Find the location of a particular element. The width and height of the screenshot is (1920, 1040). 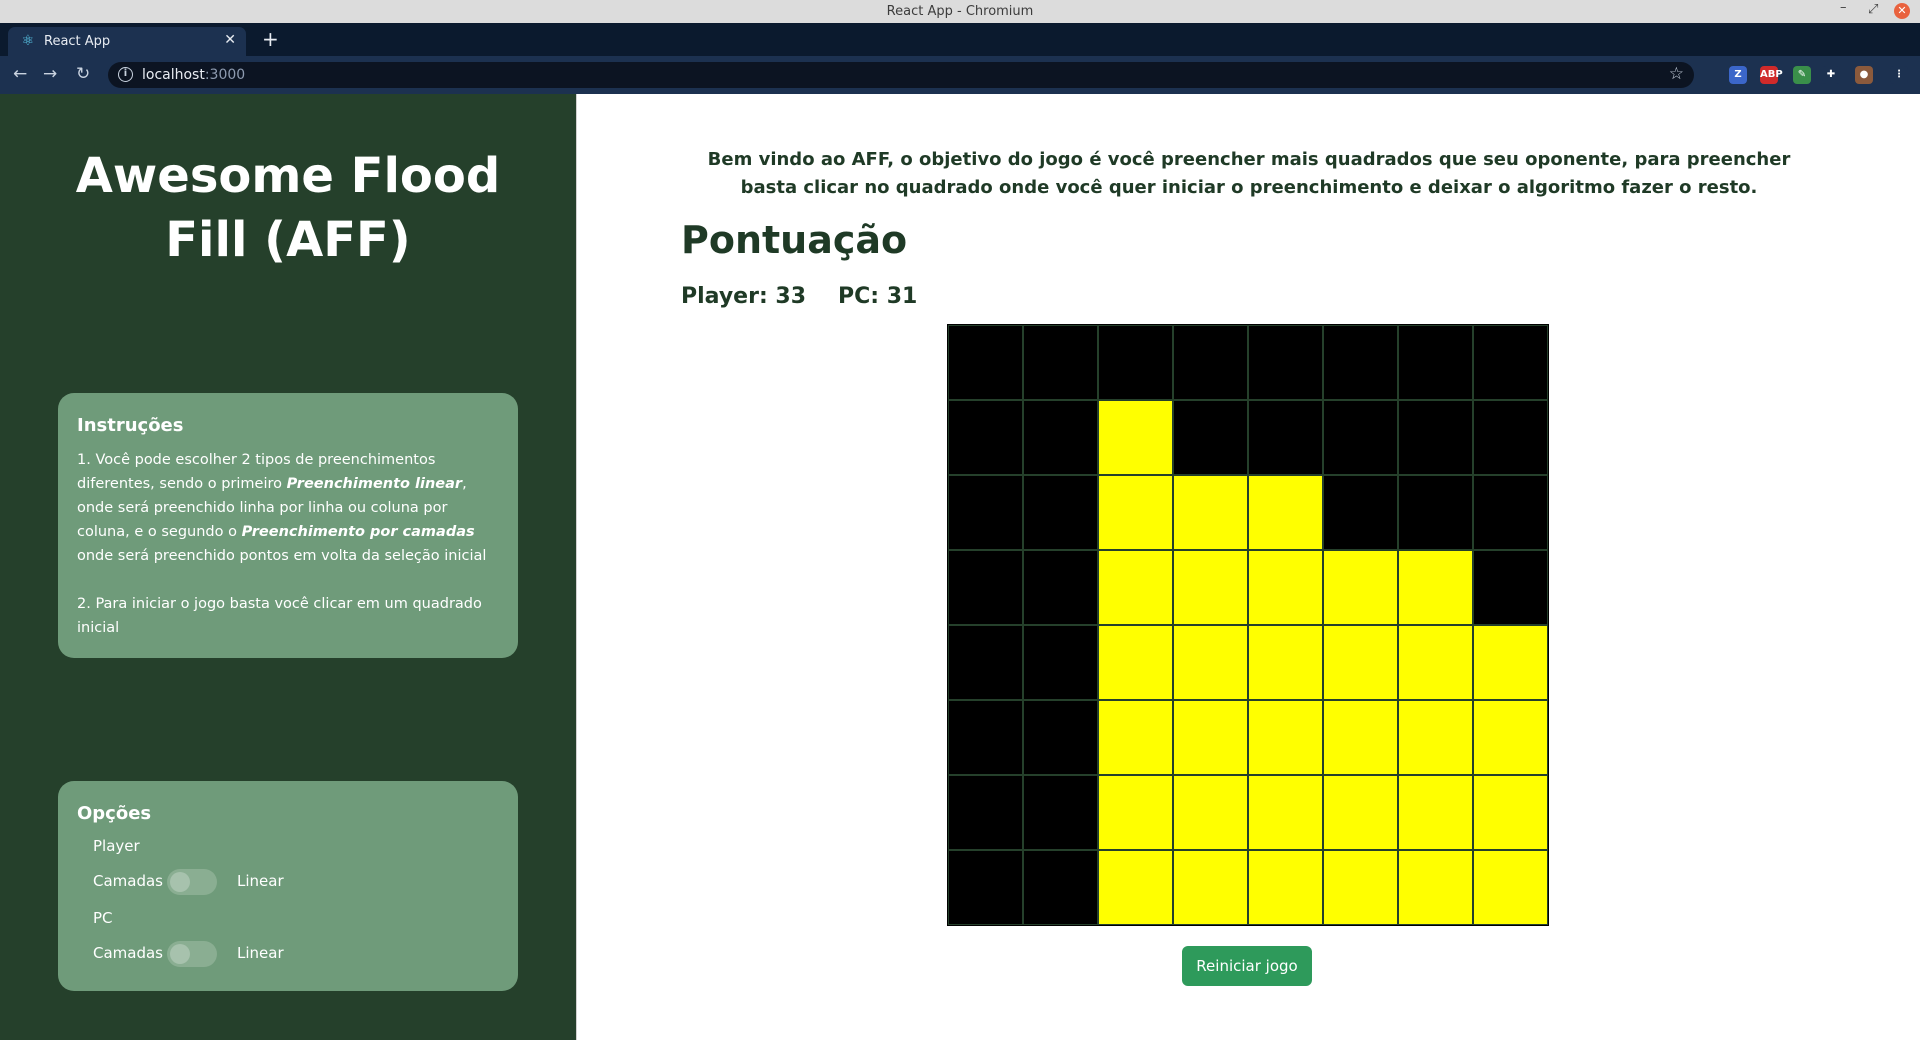

site-info-icon: i is located at coordinates (125, 74).